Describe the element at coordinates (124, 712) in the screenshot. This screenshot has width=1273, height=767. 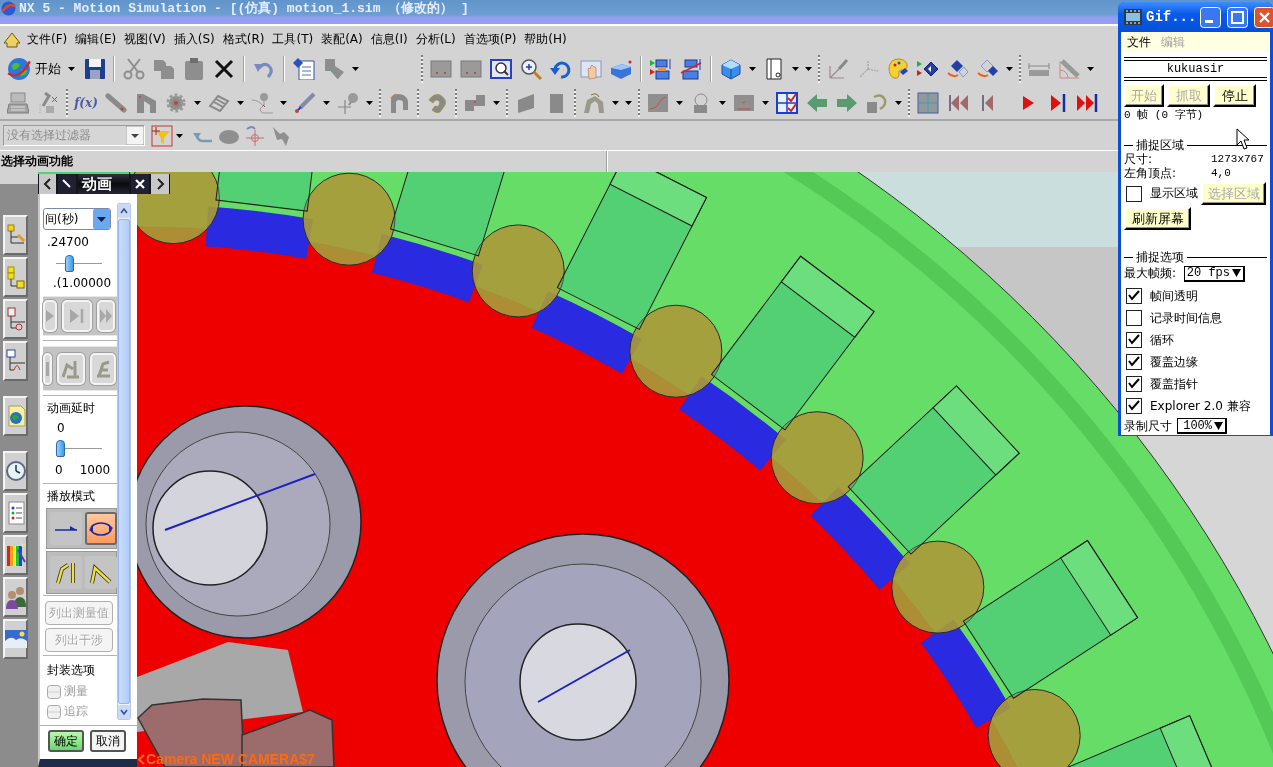
I see `chevron-down-icon` at that location.